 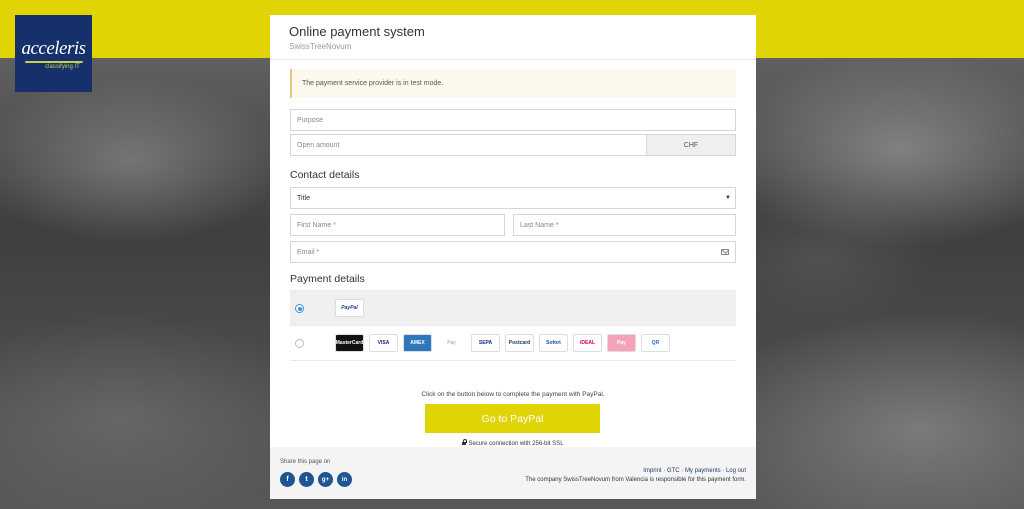 I want to click on page-subtitle: SwissTreeNovum, so click(x=320, y=46).